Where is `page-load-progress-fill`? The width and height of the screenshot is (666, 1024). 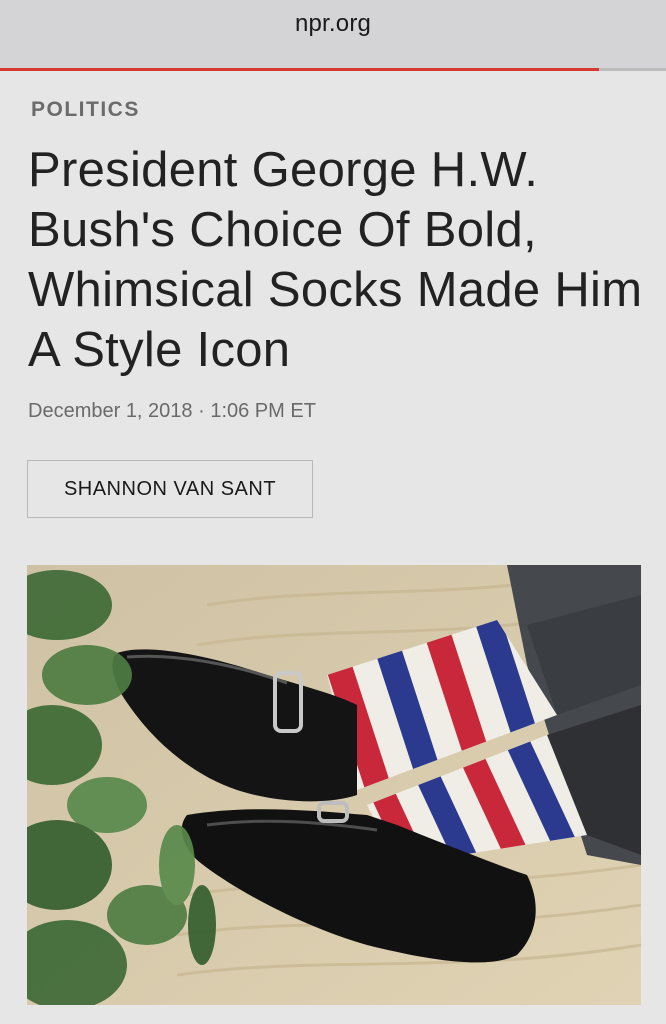 page-load-progress-fill is located at coordinates (300, 69).